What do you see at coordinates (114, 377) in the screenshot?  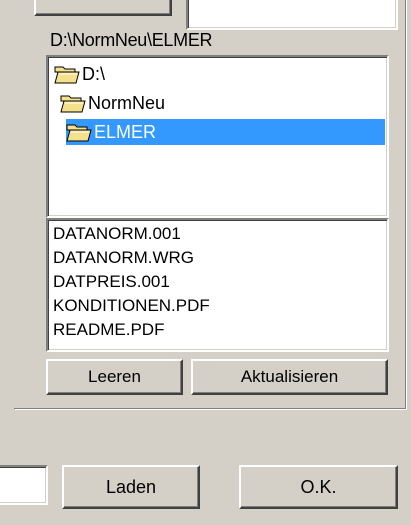 I see `clear-button: Leeren` at bounding box center [114, 377].